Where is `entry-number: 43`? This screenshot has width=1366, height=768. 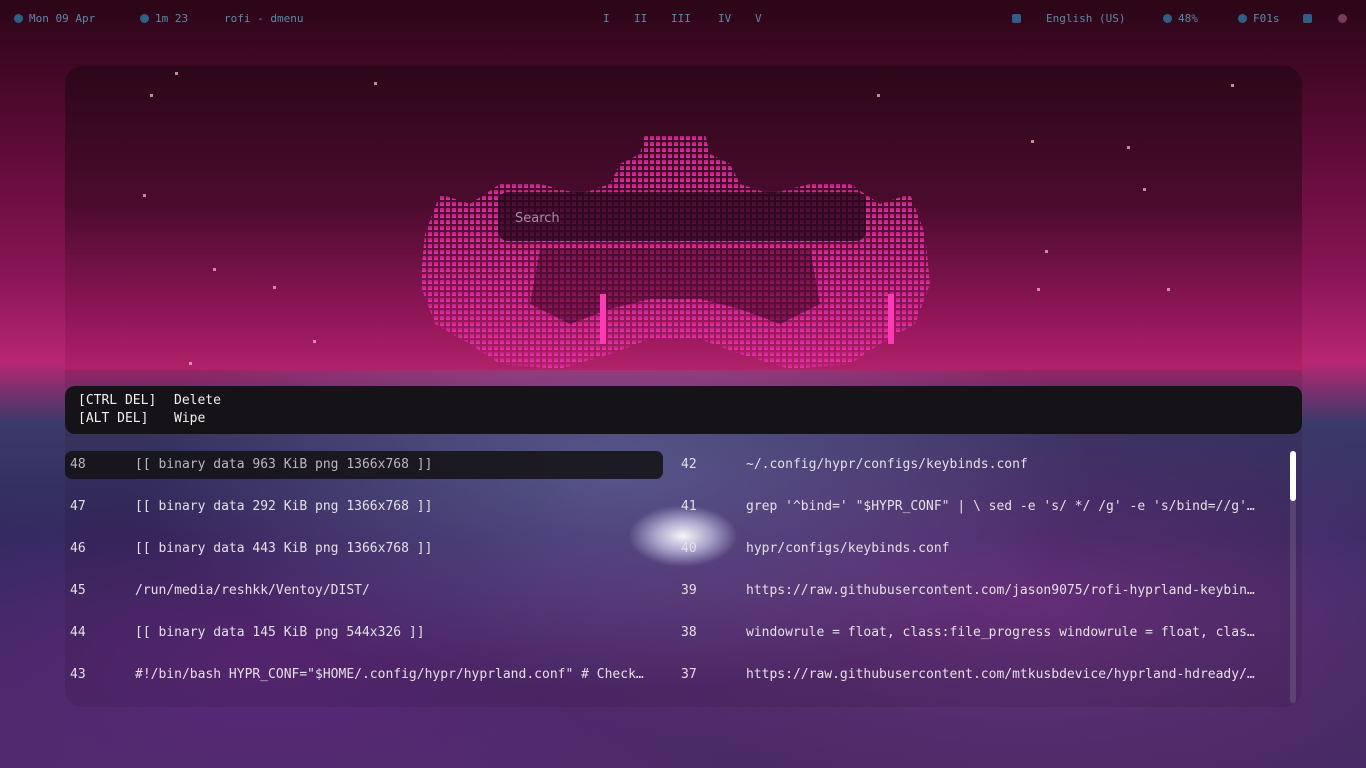 entry-number: 43 is located at coordinates (78, 674).